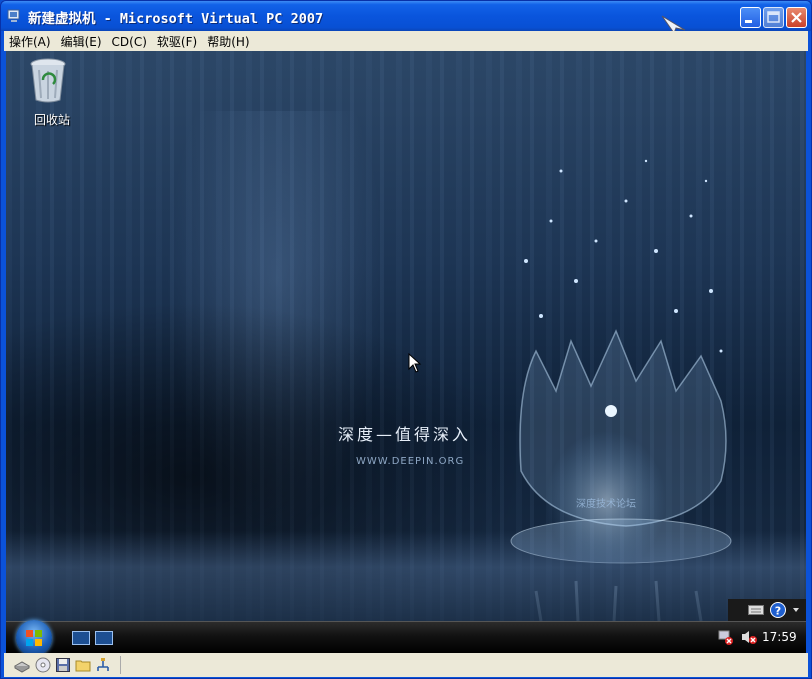  Describe the element at coordinates (406, 636) in the screenshot. I see `taskbar: 17:59` at that location.